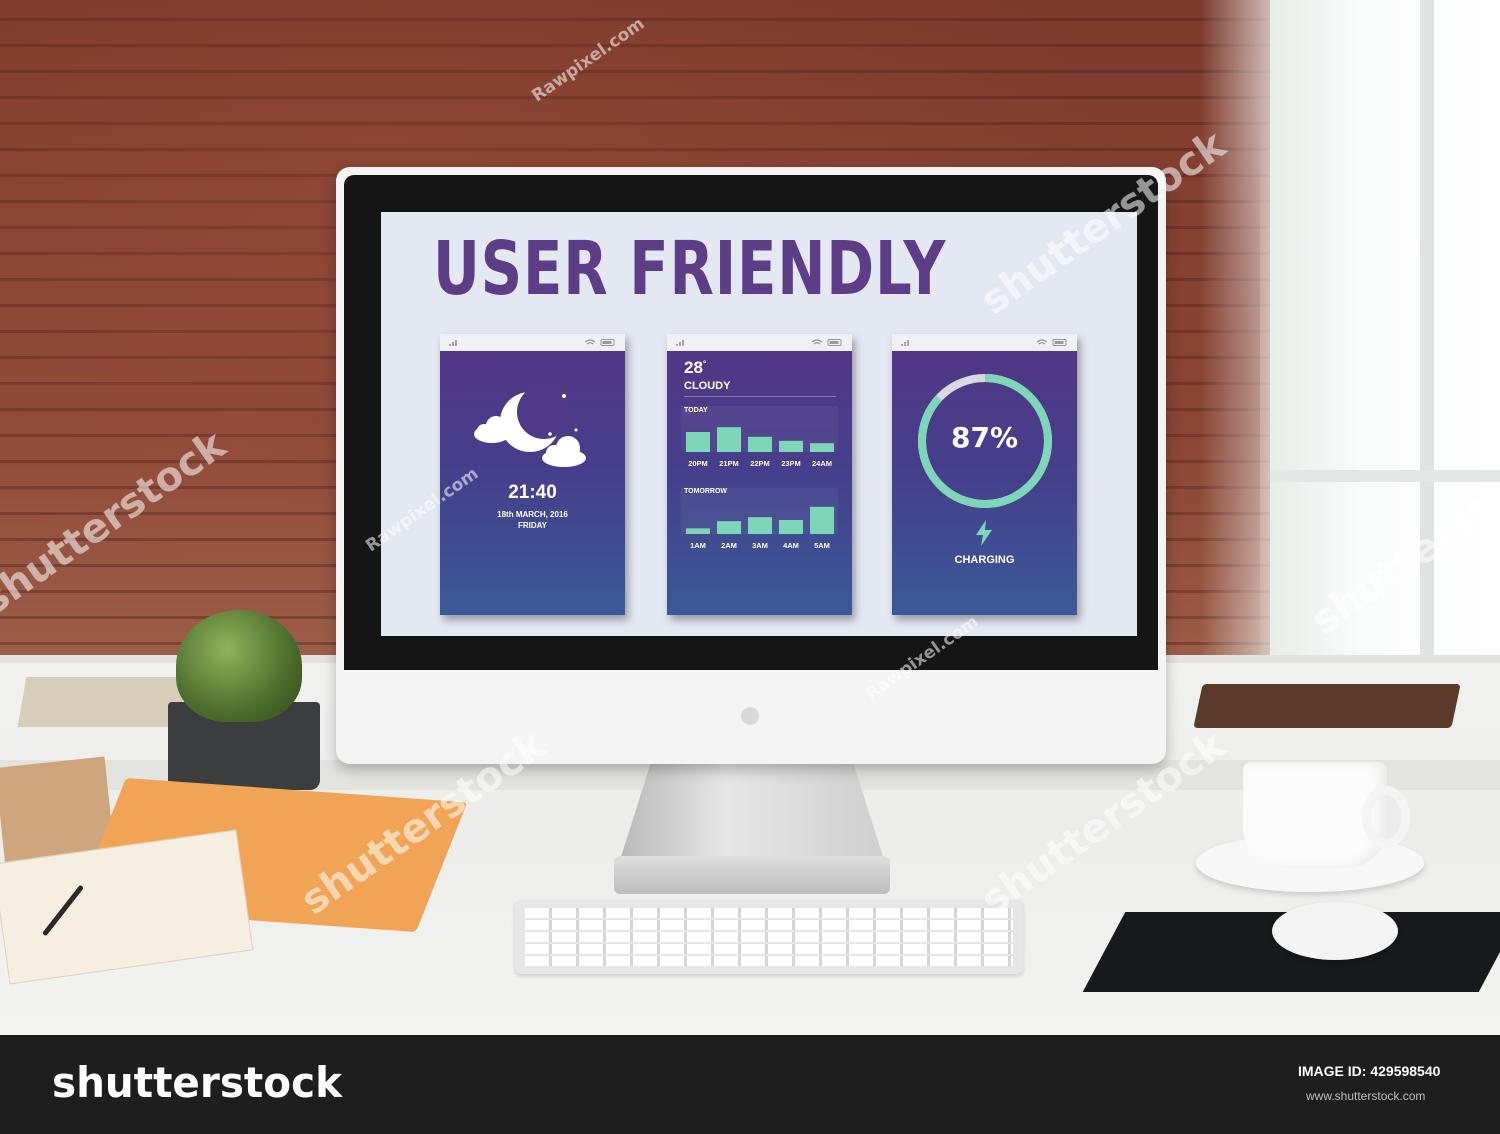 The width and height of the screenshot is (1500, 1134). I want to click on cactus-plant, so click(239, 666).